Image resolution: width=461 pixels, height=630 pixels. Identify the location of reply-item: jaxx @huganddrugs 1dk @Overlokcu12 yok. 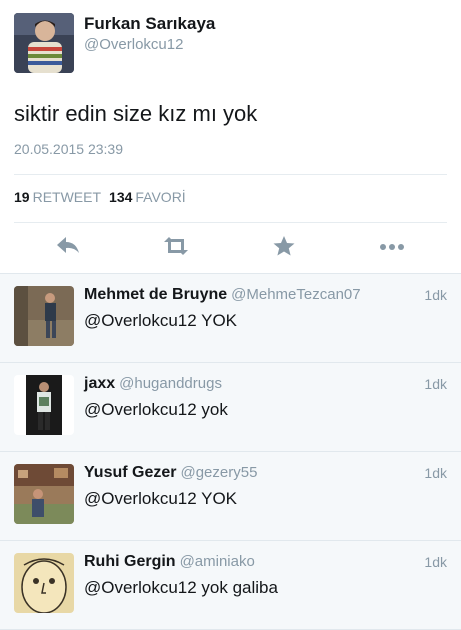
(230, 407).